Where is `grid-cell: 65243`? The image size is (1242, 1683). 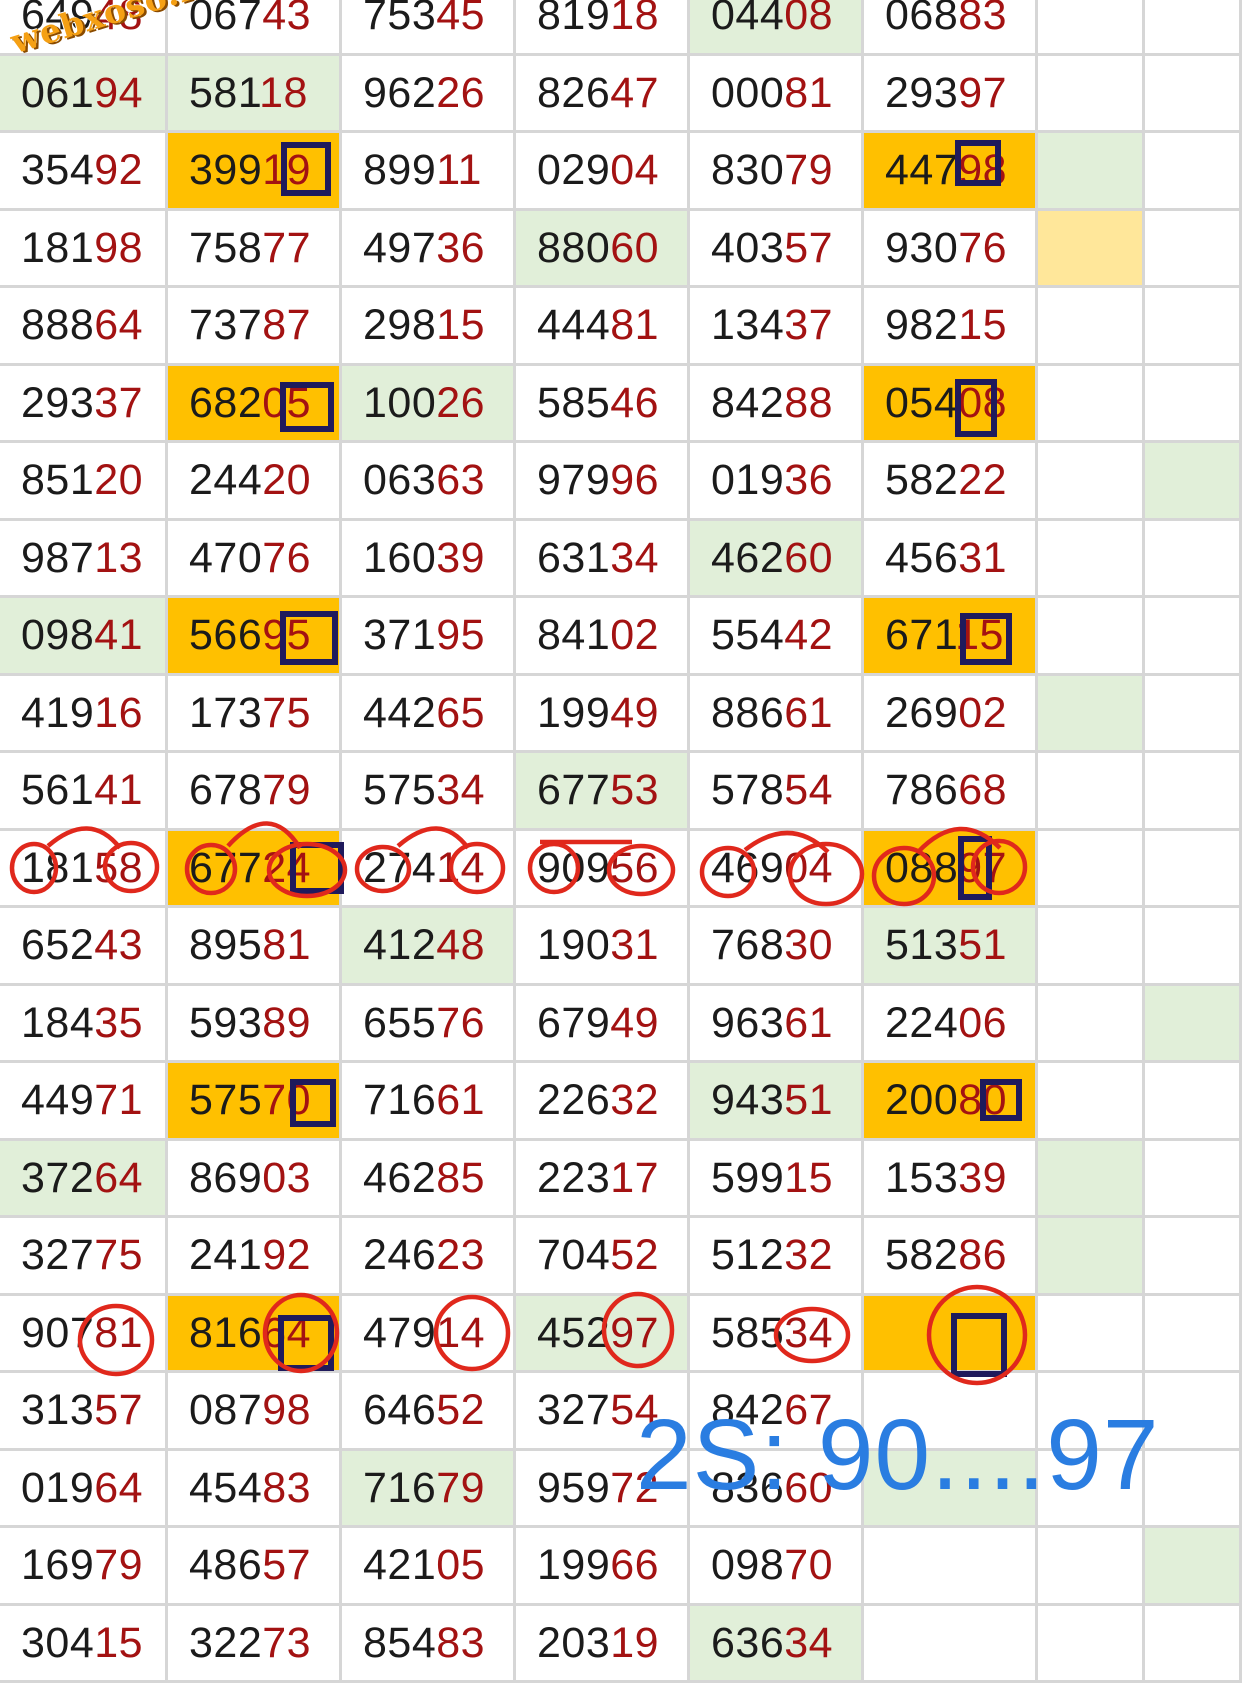 grid-cell: 65243 is located at coordinates (84, 947).